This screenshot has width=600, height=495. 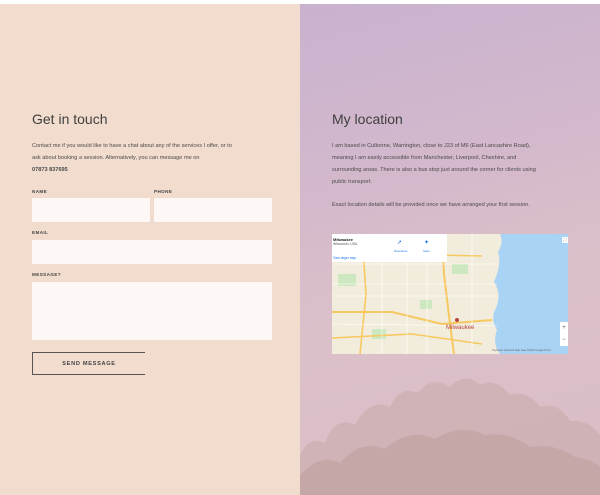 I want to click on zoom-controls: + −, so click(x=564, y=334).